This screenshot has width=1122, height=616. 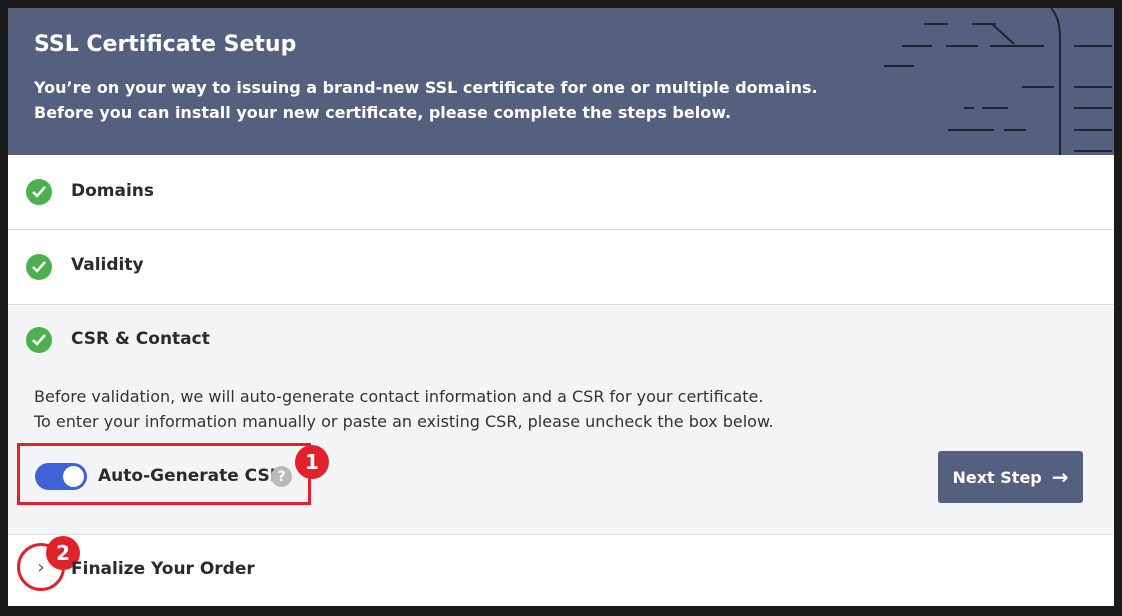 What do you see at coordinates (140, 339) in the screenshot?
I see `step-label-csr: CSR & Contact` at bounding box center [140, 339].